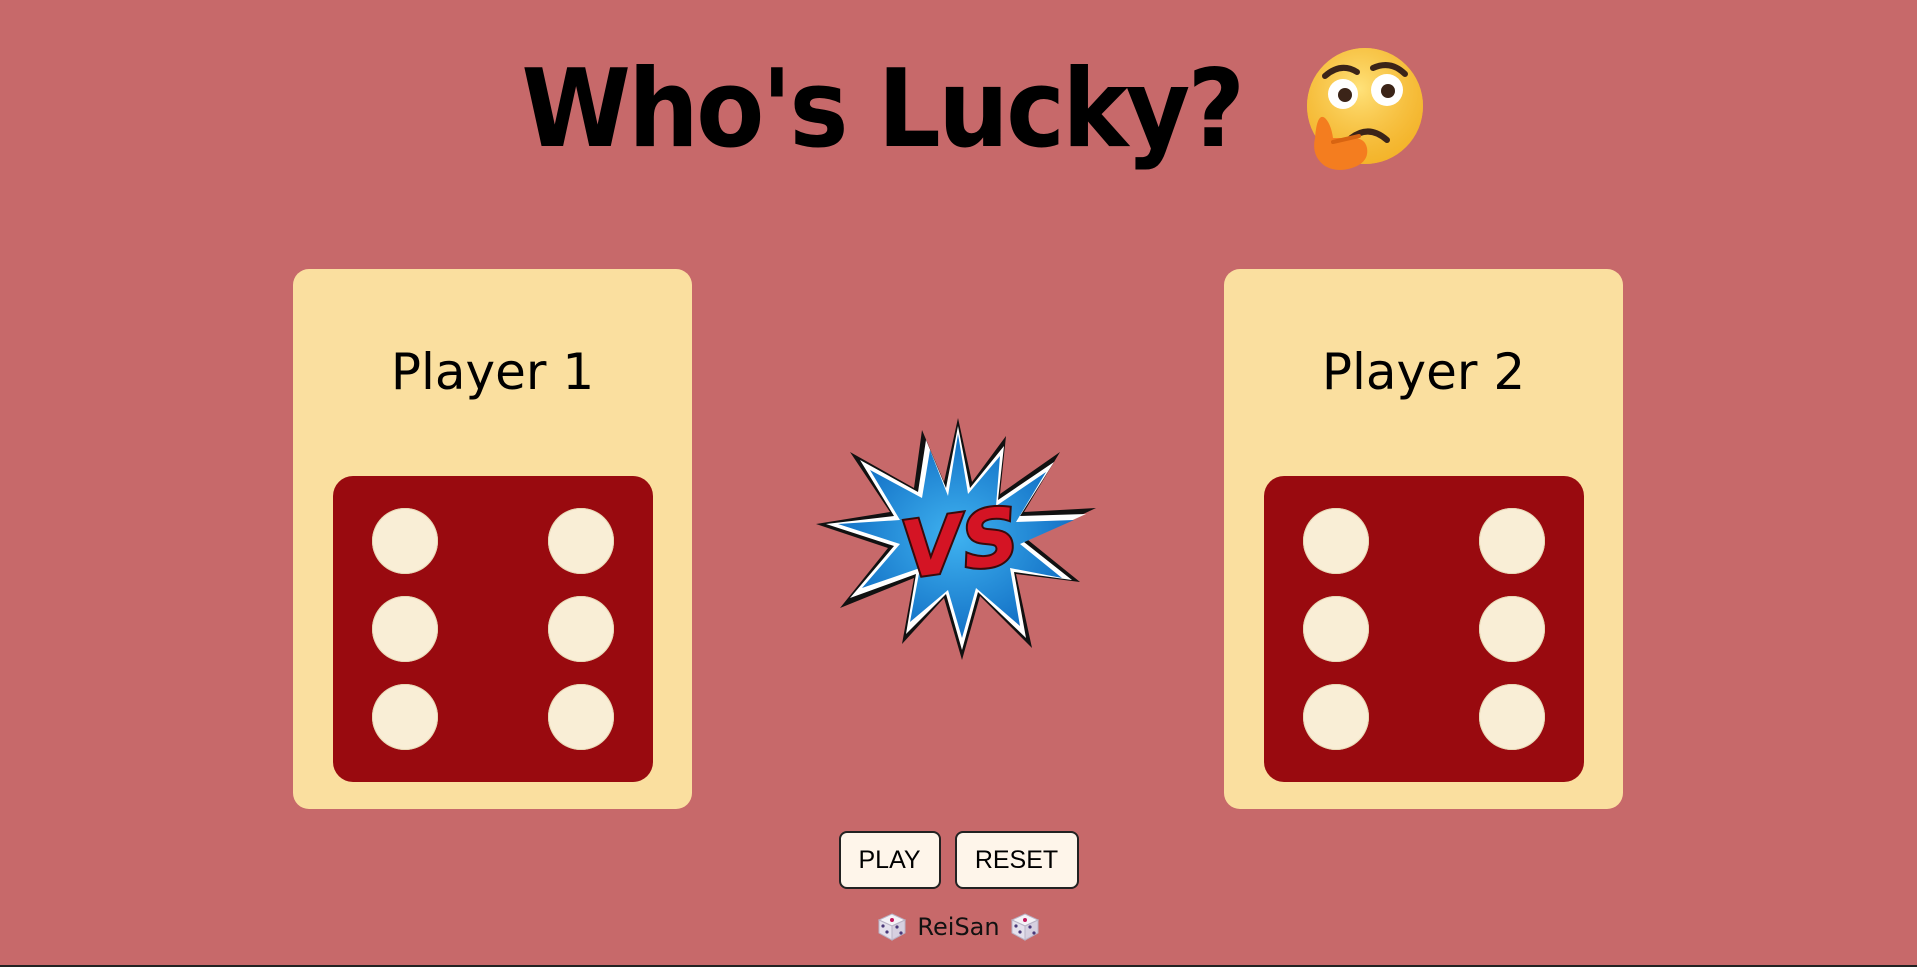 Image resolution: width=1917 pixels, height=967 pixels. I want to click on vs-burst-icon: VS, so click(956, 539).